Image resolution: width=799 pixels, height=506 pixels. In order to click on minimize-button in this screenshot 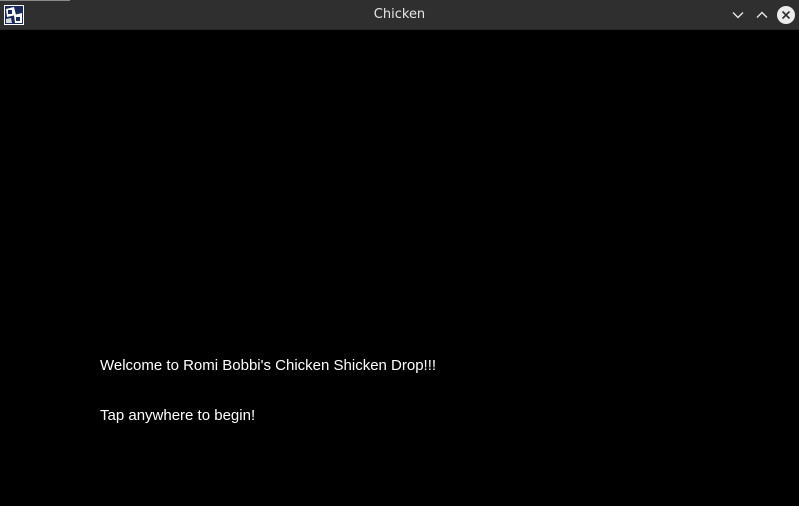, I will do `click(738, 15)`.